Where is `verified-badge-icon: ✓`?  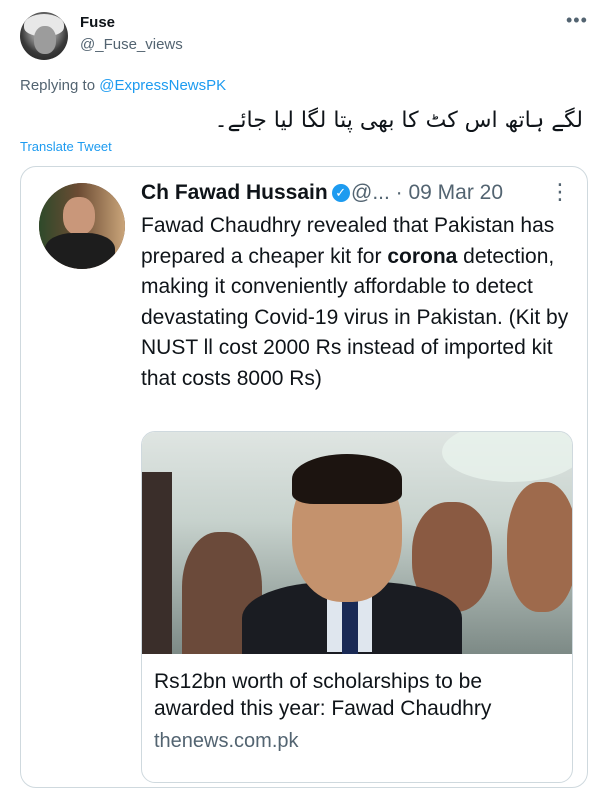 verified-badge-icon: ✓ is located at coordinates (340, 193).